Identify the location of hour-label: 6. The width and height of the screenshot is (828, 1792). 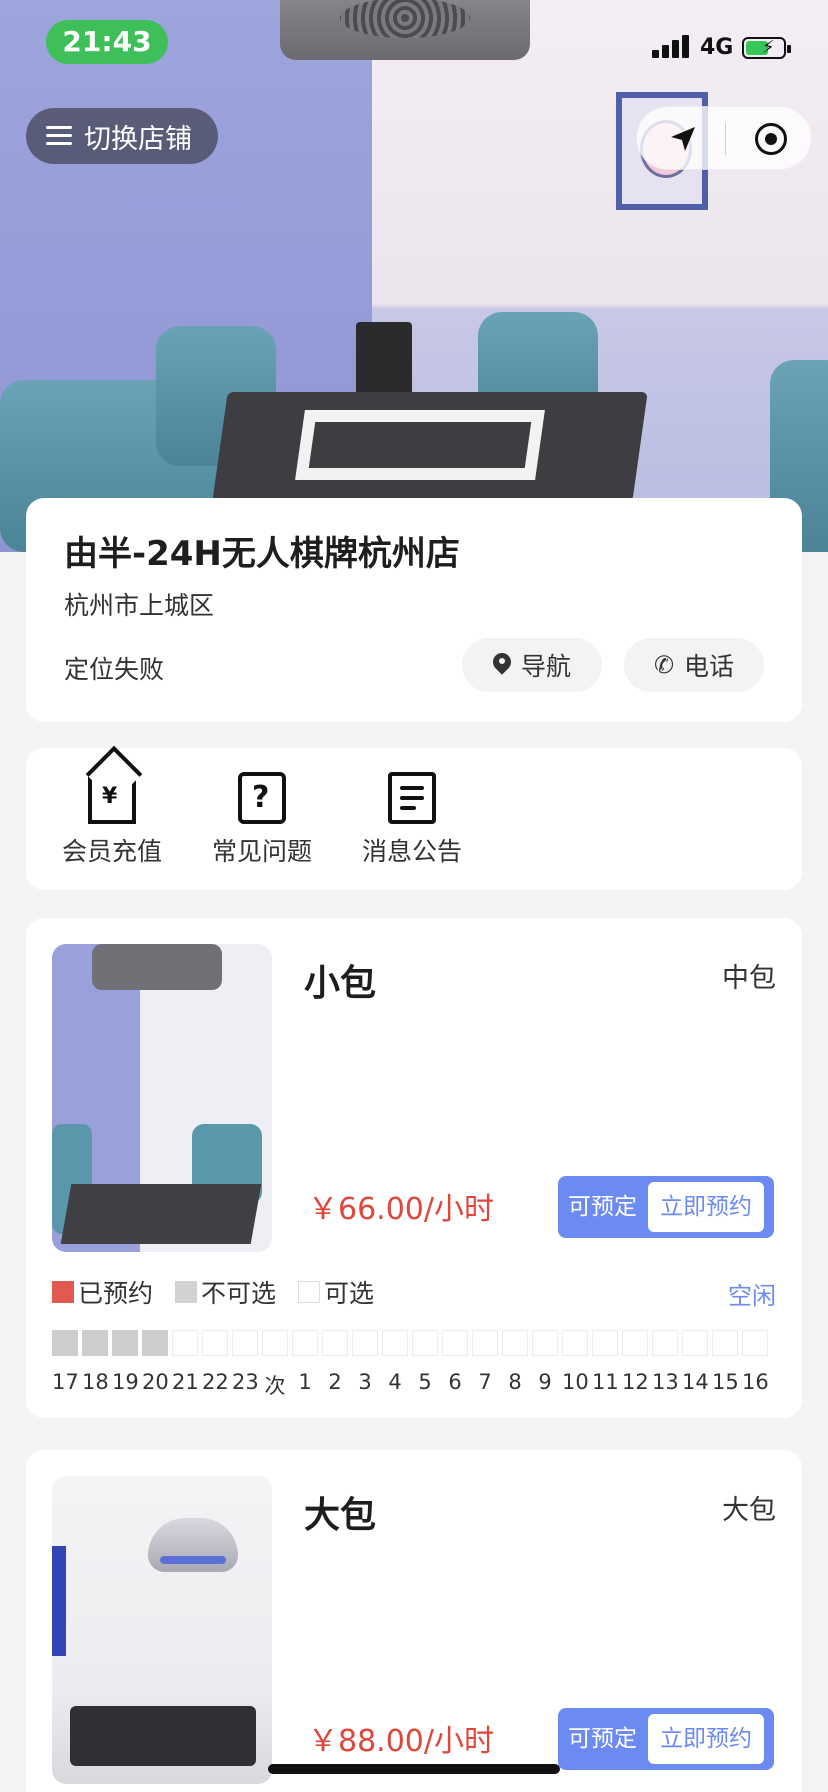
(455, 1382).